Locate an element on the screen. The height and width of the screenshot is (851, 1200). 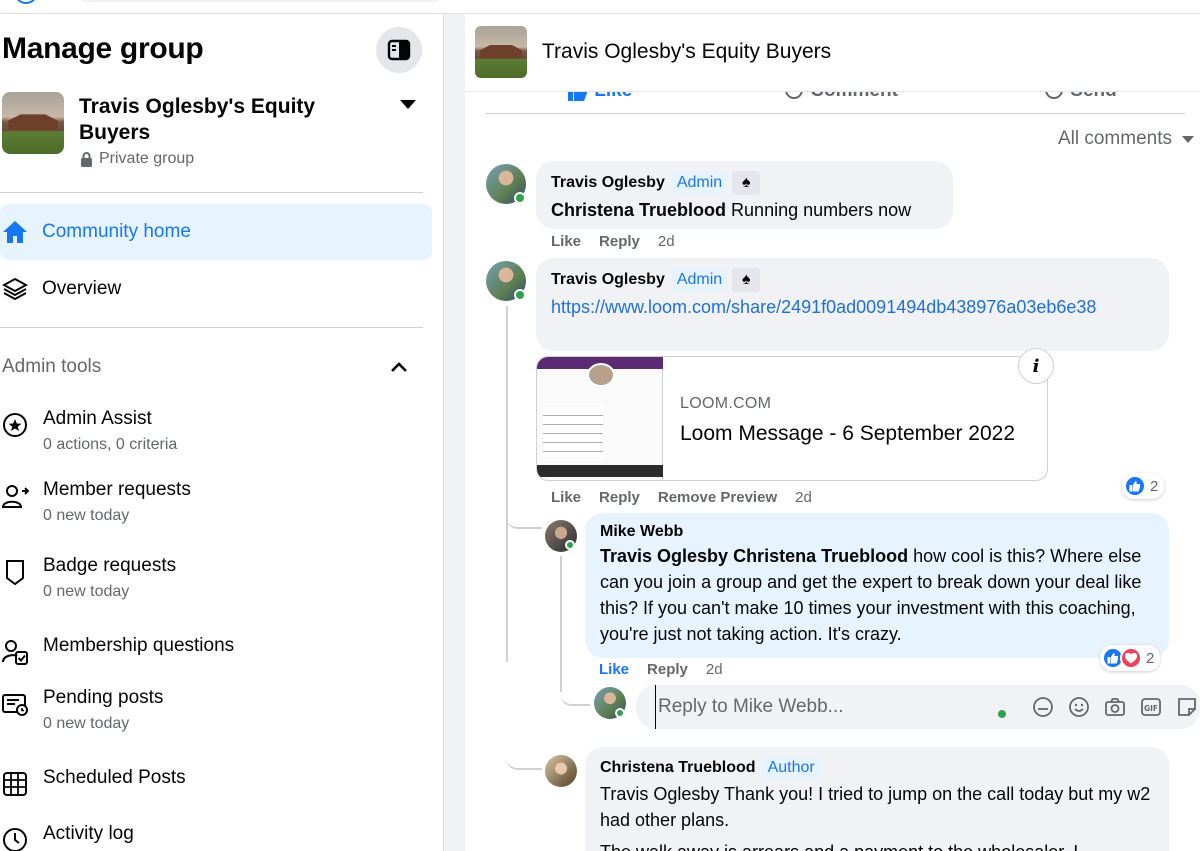
comment-author: Christena Trueblood is located at coordinates (678, 767).